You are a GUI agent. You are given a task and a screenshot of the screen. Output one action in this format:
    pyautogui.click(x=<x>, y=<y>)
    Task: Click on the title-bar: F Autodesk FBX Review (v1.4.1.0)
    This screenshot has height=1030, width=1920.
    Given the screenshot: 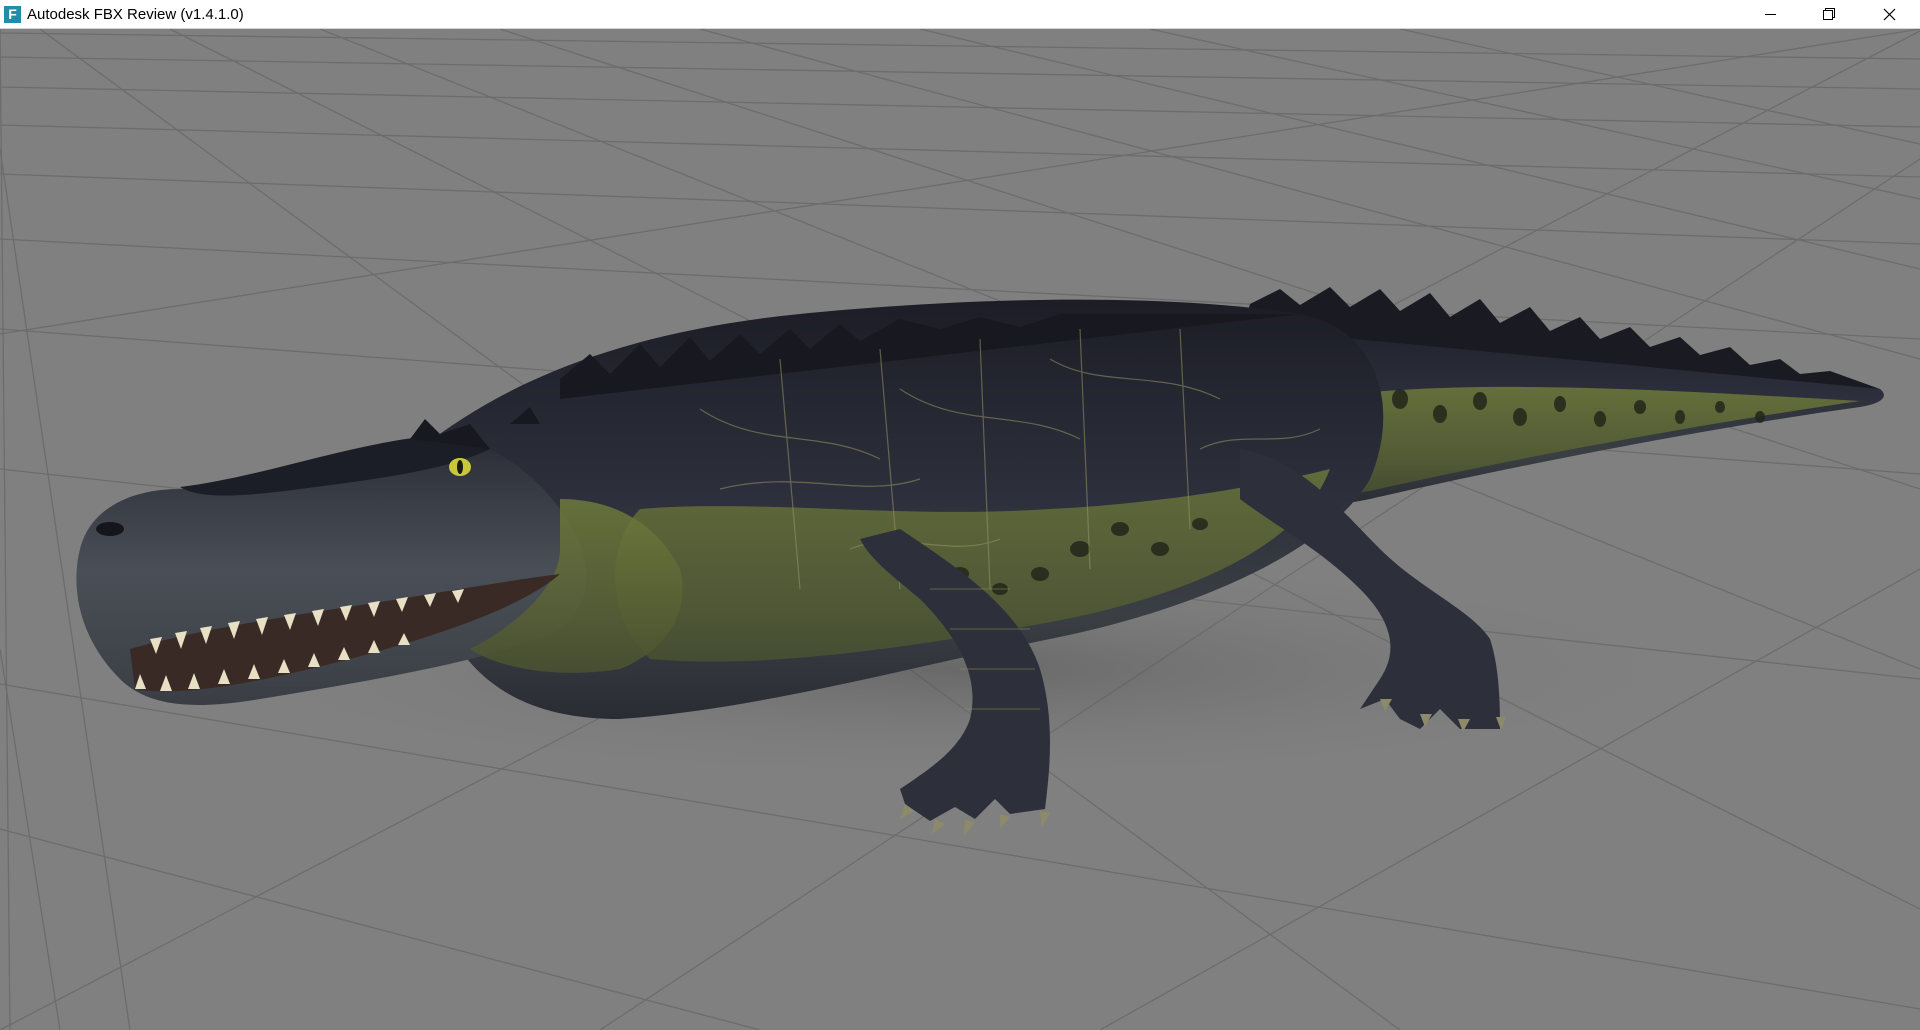 What is the action you would take?
    pyautogui.click(x=960, y=14)
    